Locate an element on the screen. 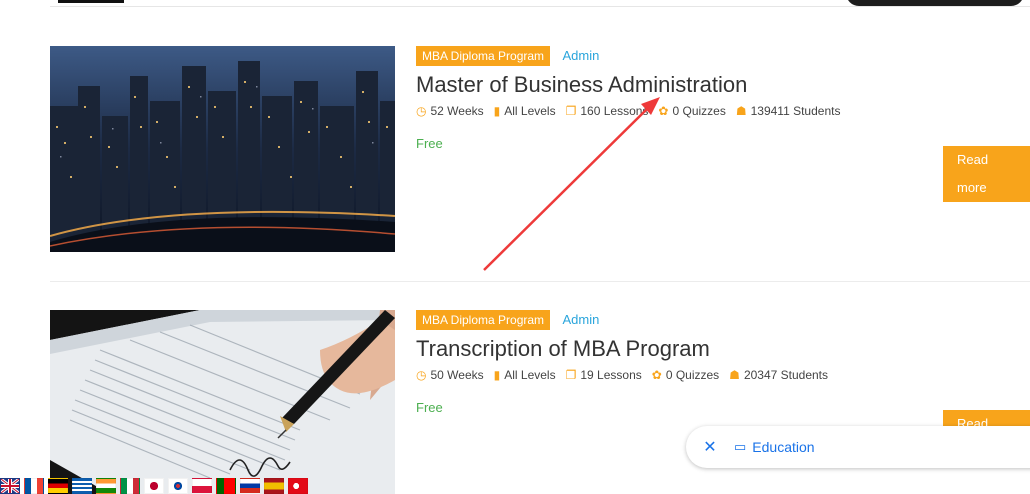 The width and height of the screenshot is (1030, 494). duration: 50 Weeks is located at coordinates (457, 375).